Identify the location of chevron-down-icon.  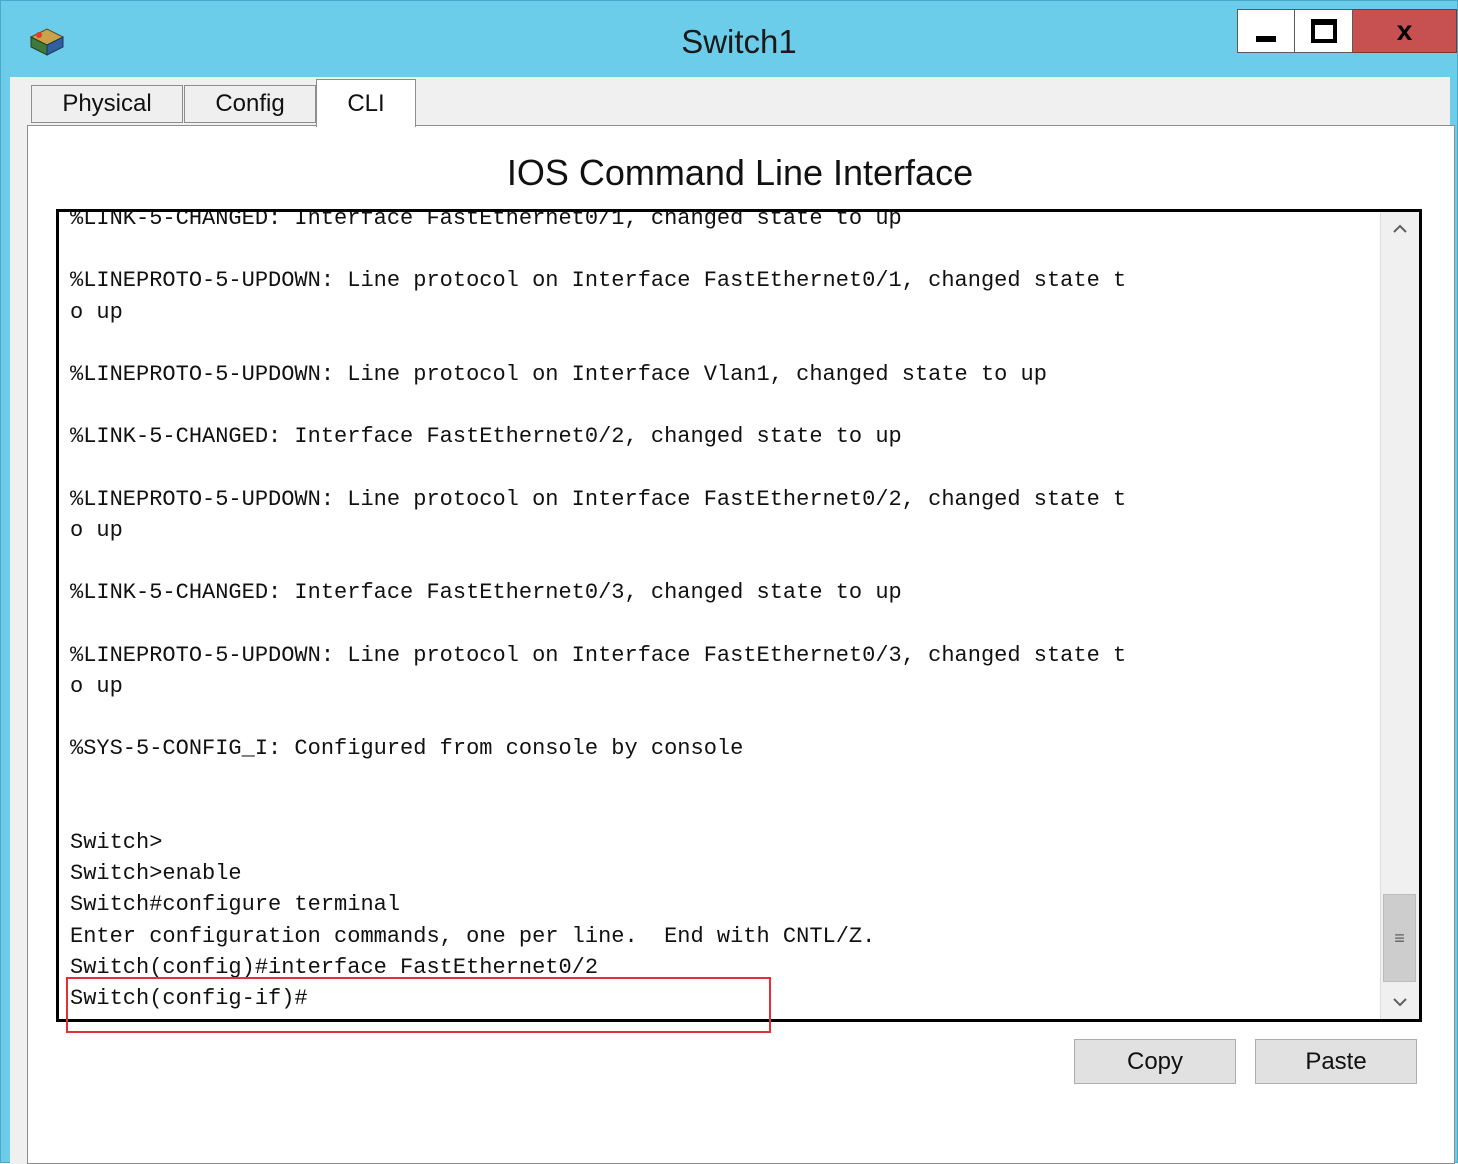
(1399, 1002).